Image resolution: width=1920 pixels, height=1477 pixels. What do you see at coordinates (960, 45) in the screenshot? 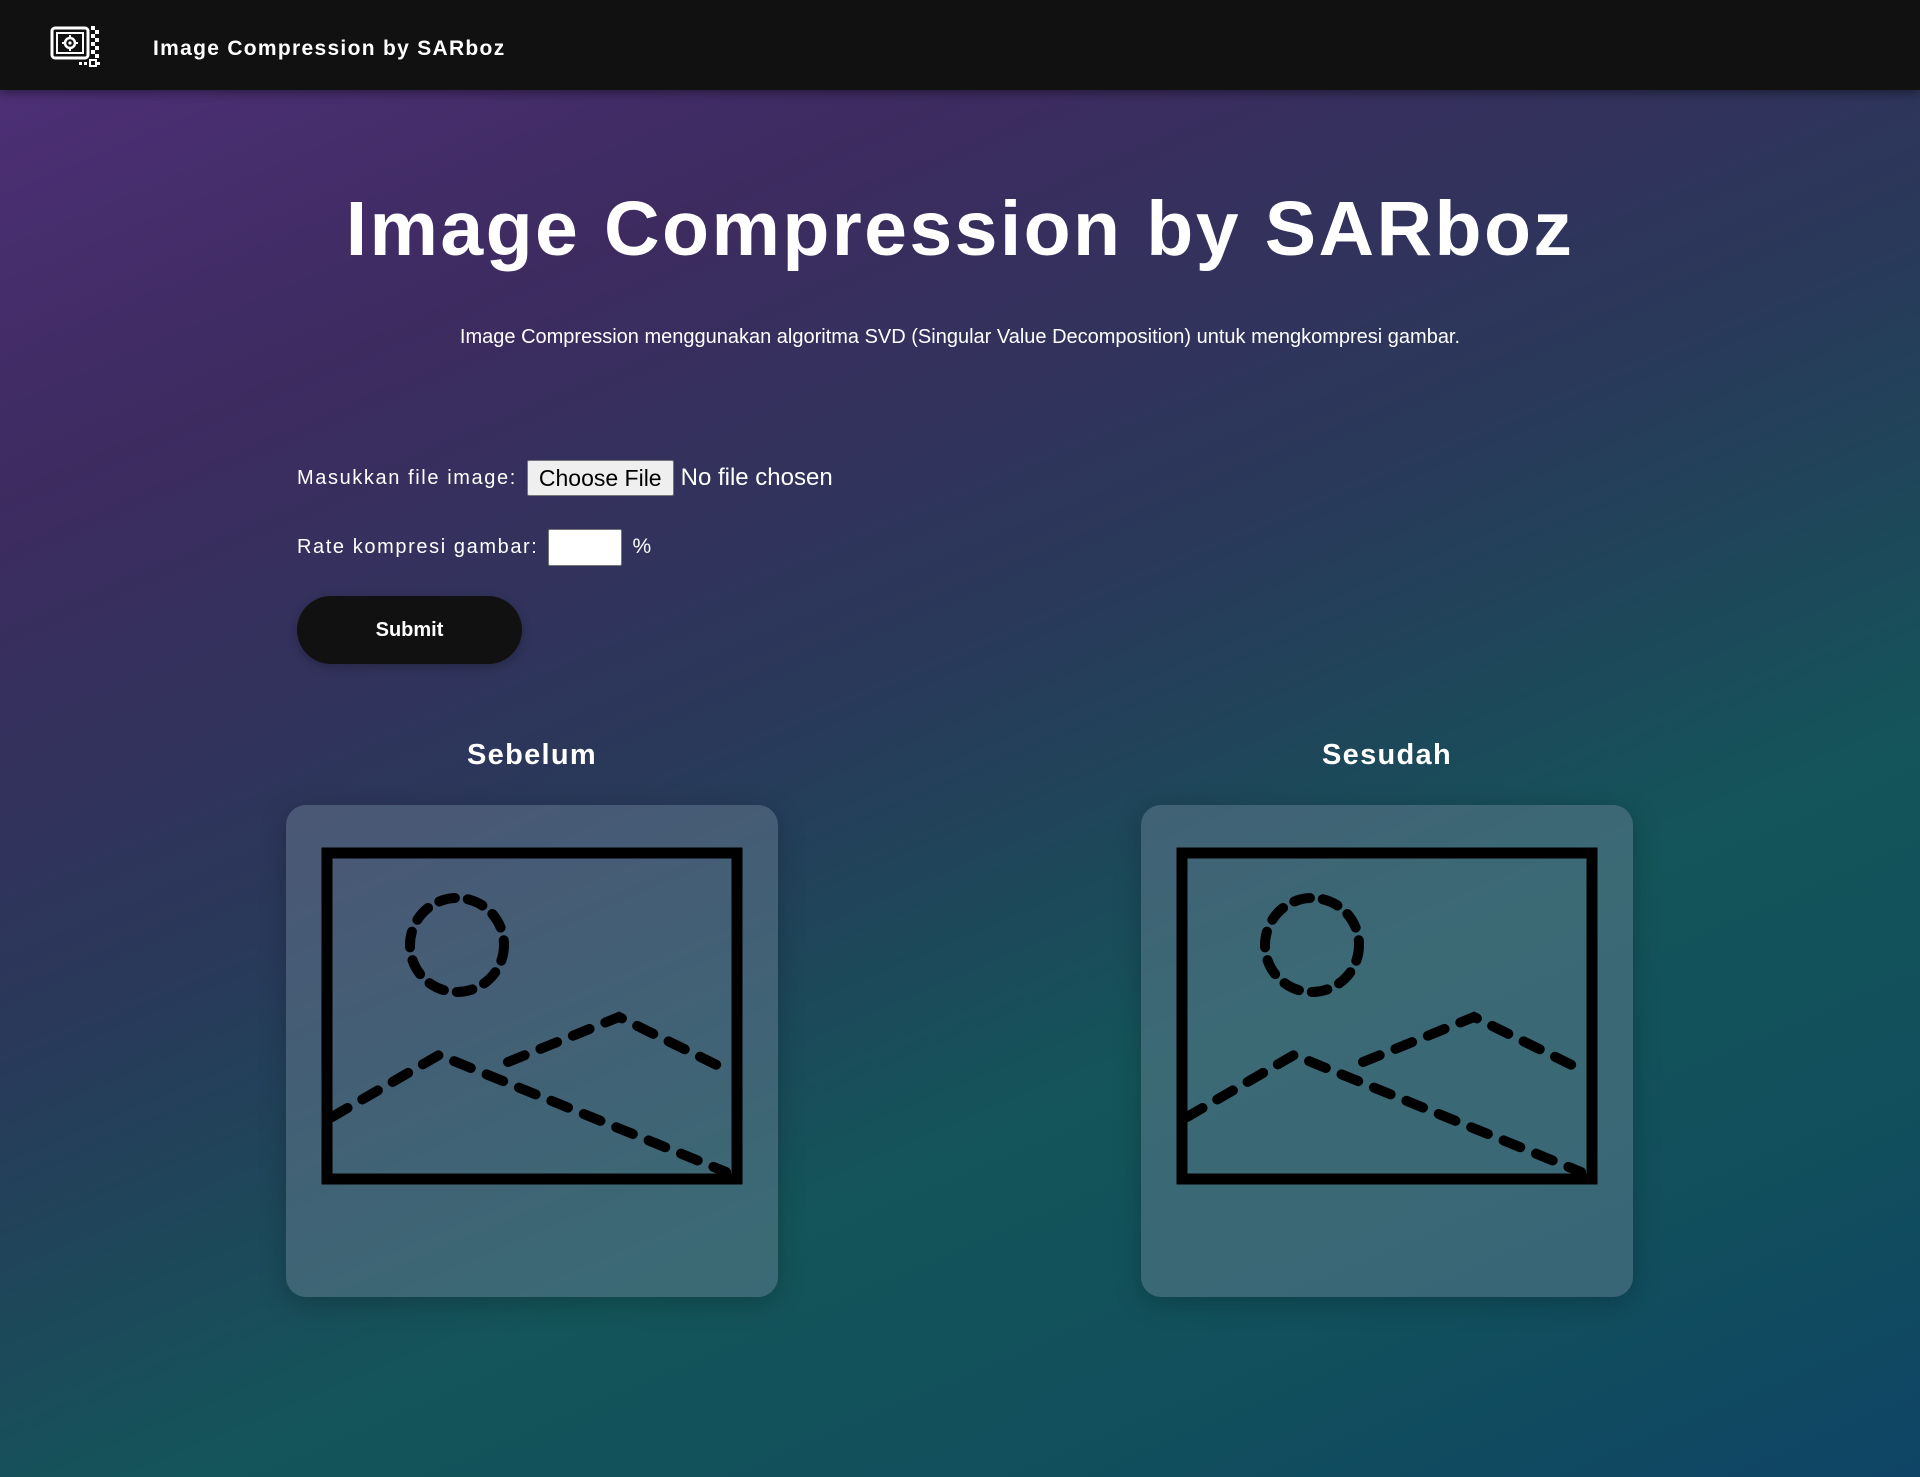
I see `navbar: Image Compression by SARboz` at bounding box center [960, 45].